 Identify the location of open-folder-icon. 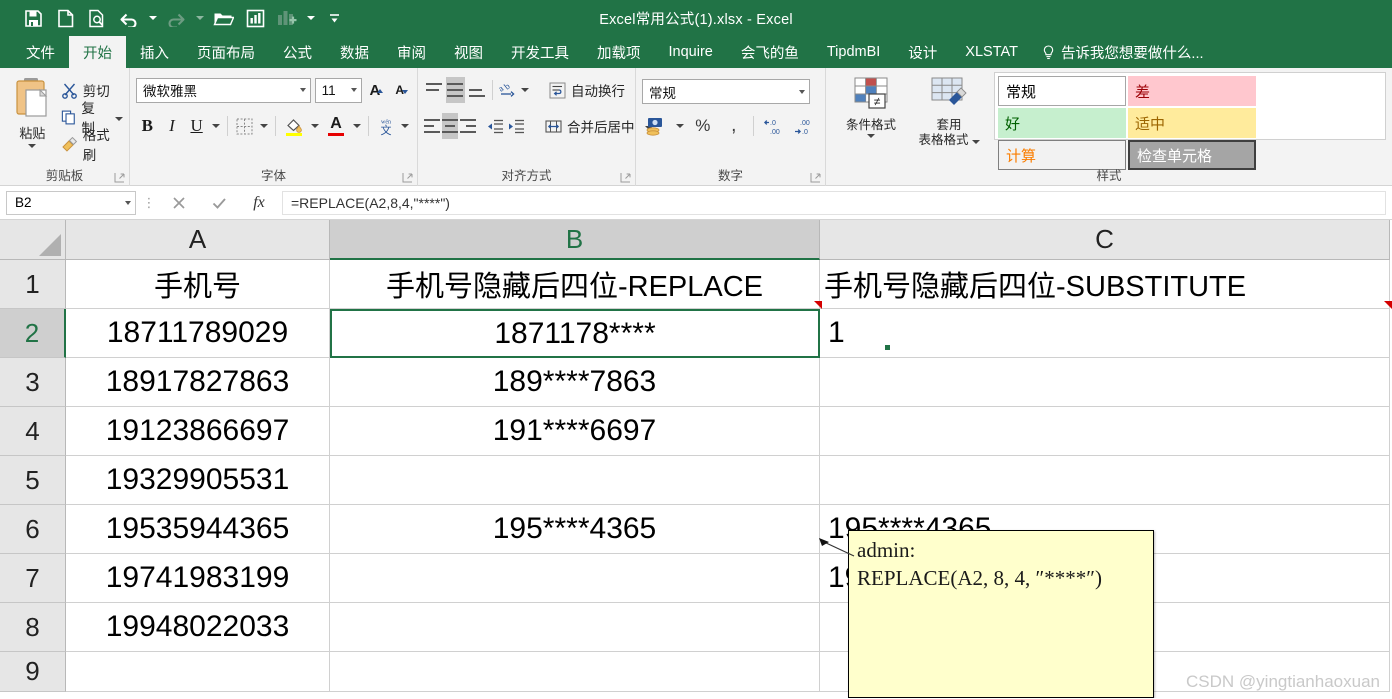
(223, 18).